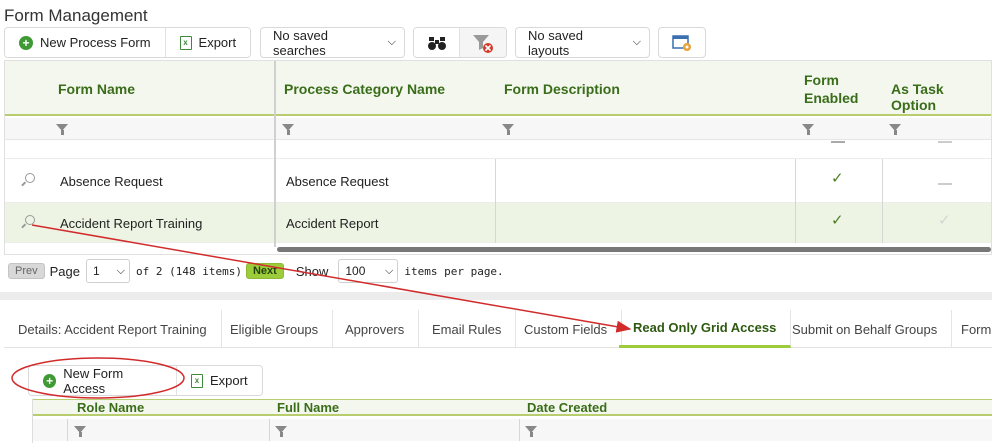  Describe the element at coordinates (64, 271) in the screenshot. I see `page-label: Page` at that location.